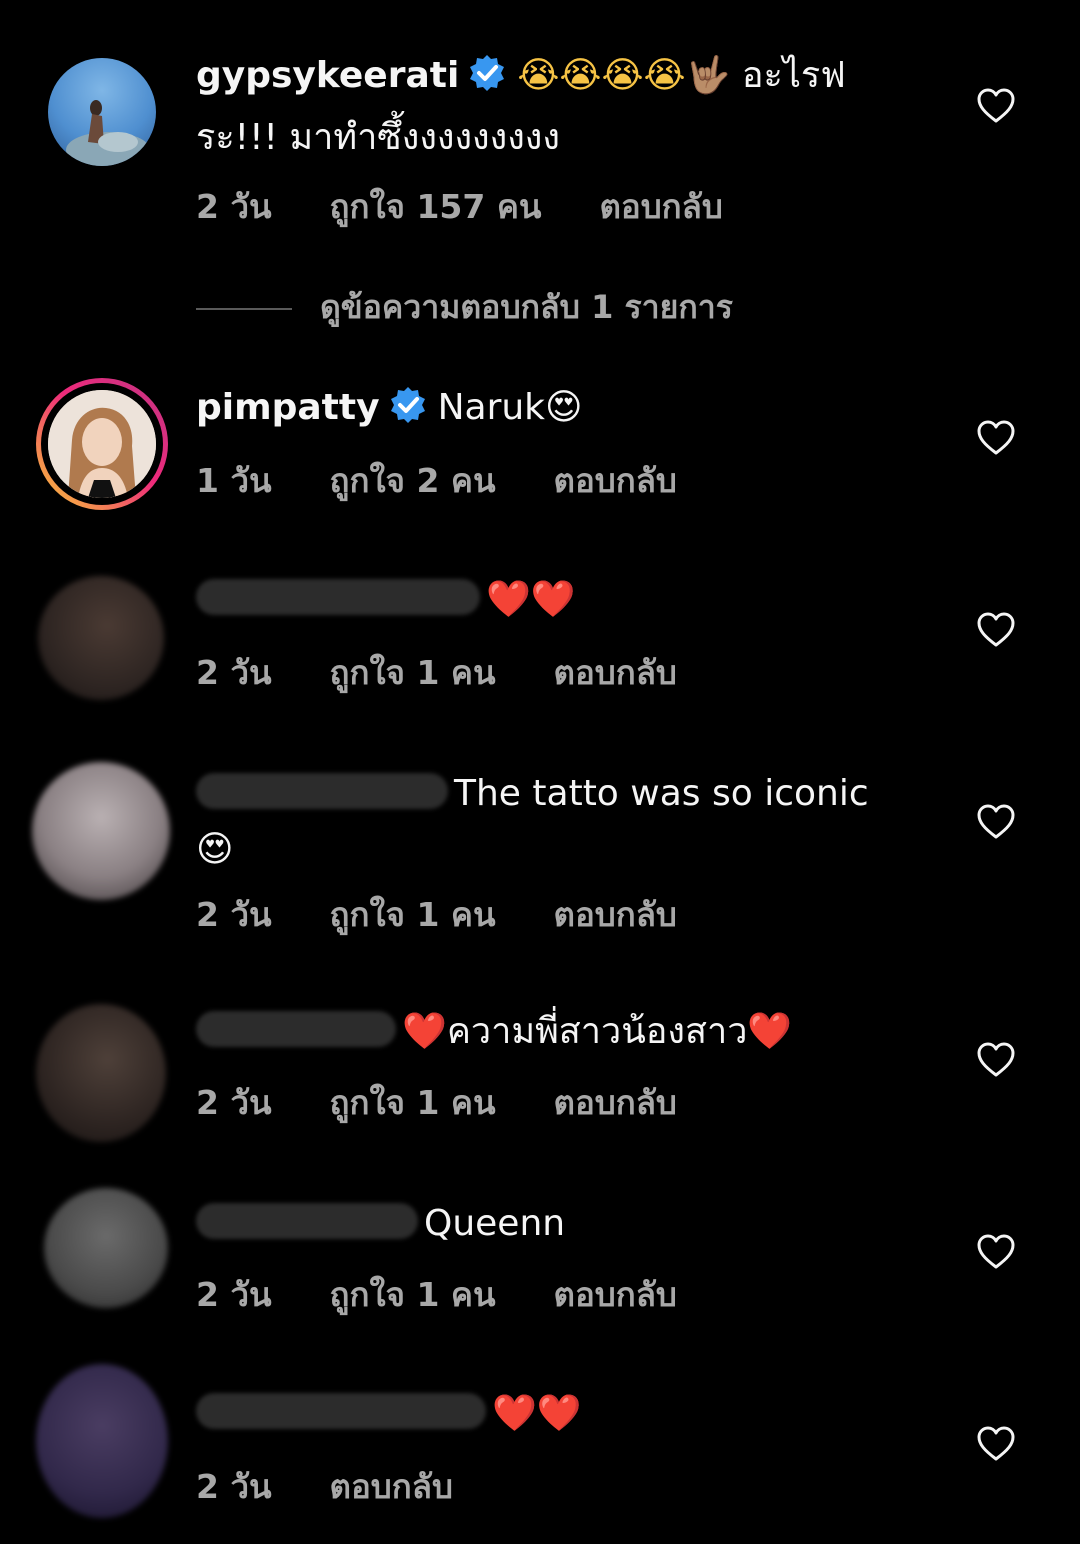 Image resolution: width=1080 pixels, height=1544 pixels. I want to click on comment-body: Naruk😍, so click(510, 407).